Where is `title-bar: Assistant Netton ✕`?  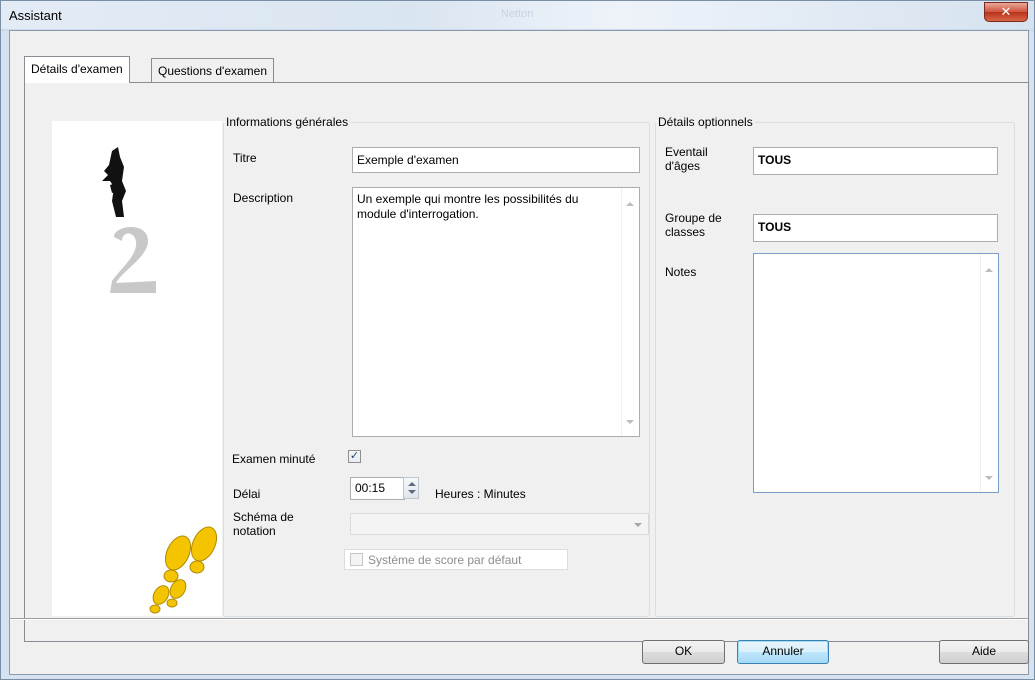
title-bar: Assistant Netton ✕ is located at coordinates (517, 15).